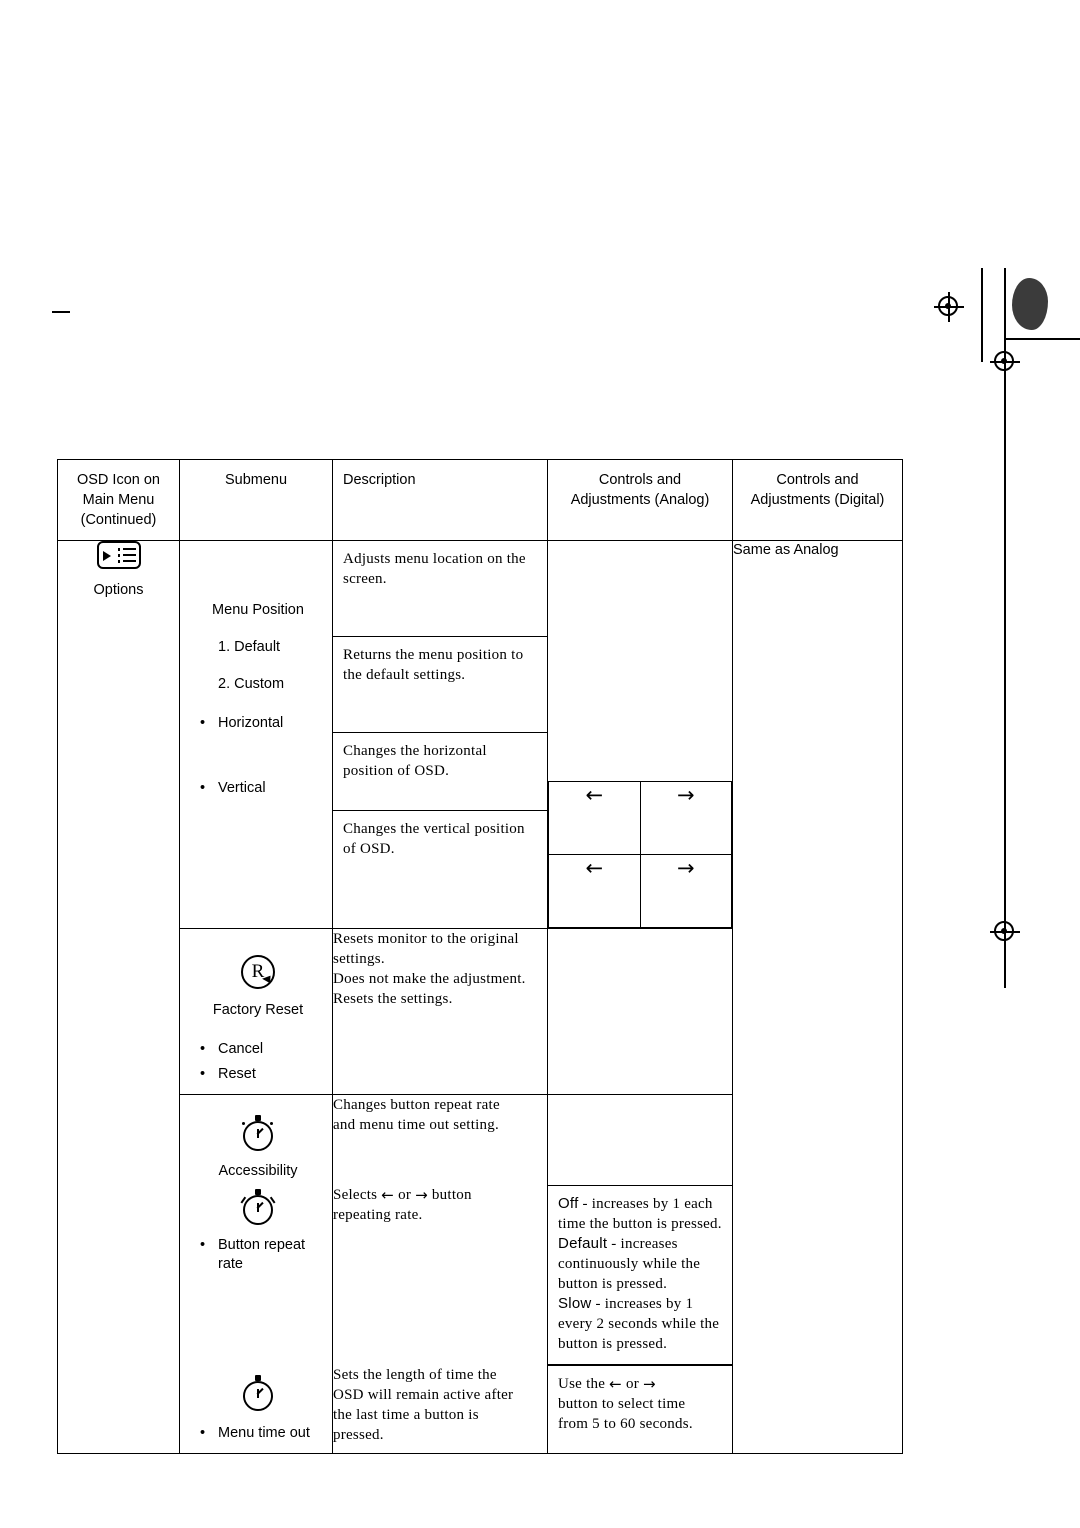  What do you see at coordinates (421, 1195) in the screenshot?
I see `arrow-right-icon-3: →` at bounding box center [421, 1195].